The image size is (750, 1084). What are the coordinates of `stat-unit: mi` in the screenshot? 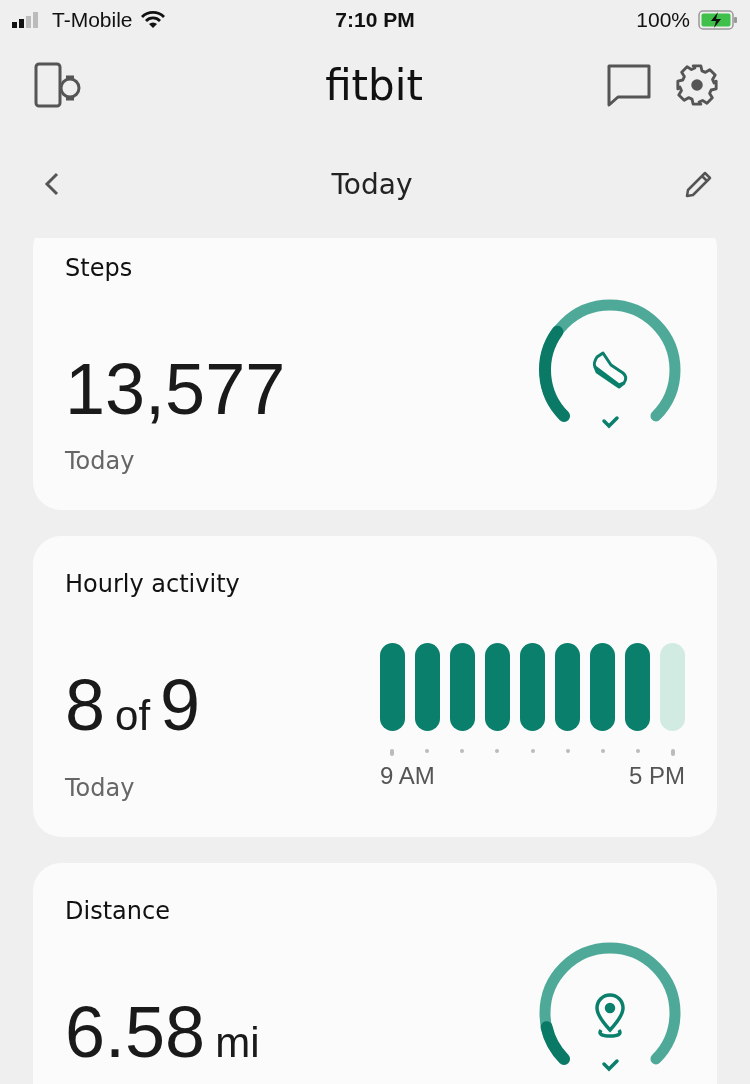 It's located at (237, 1043).